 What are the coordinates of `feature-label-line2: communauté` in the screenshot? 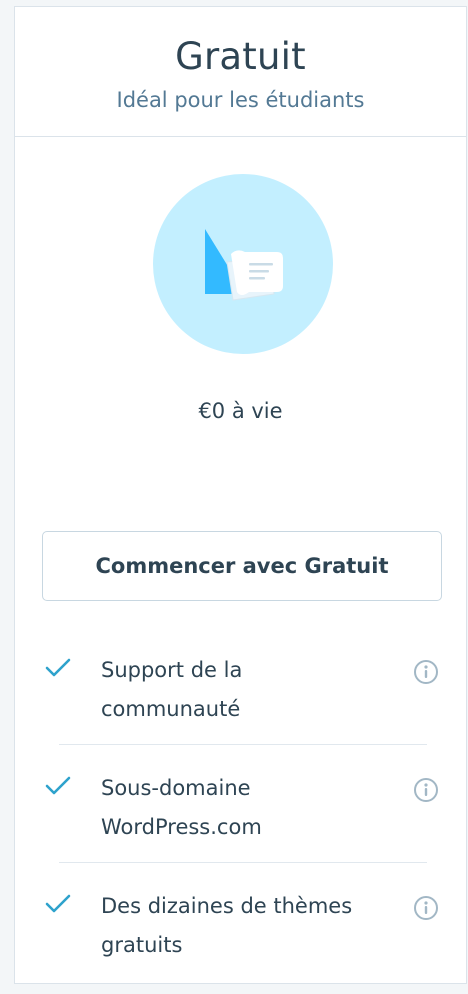 It's located at (171, 709).